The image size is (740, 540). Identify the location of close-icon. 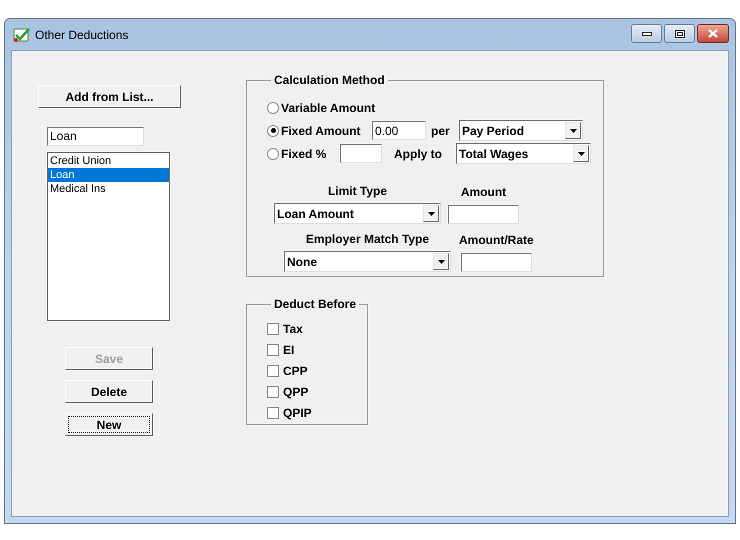
(713, 33).